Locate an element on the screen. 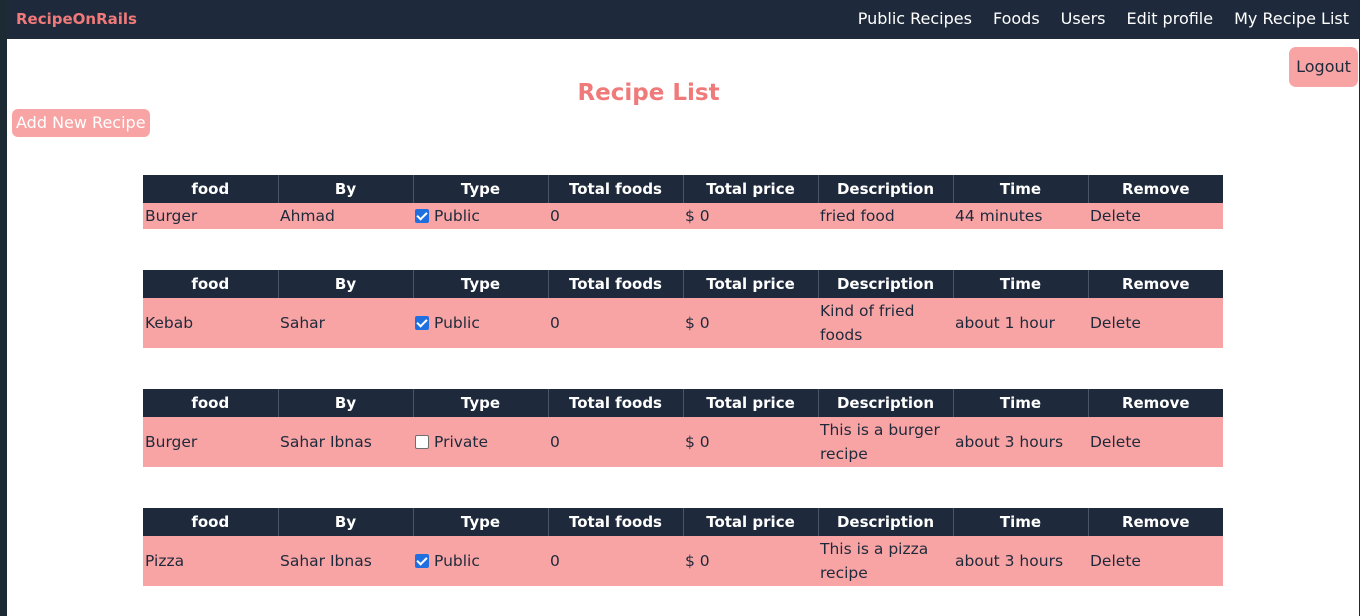  recipe-type-cell: Private is located at coordinates (480, 442).